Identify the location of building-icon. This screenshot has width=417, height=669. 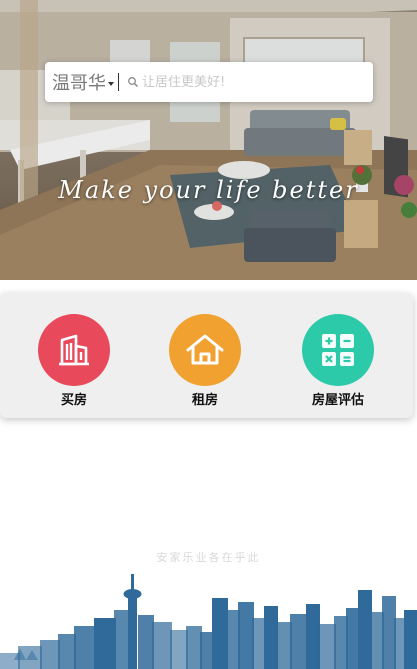
(74, 350).